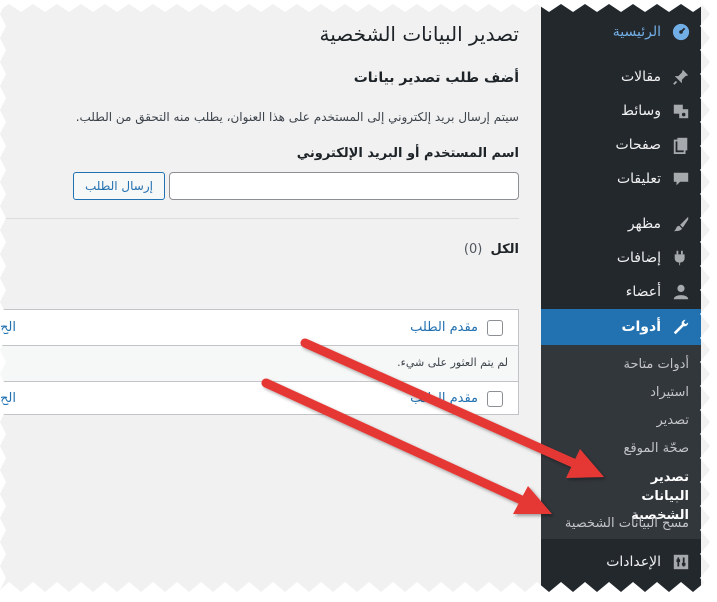 This screenshot has height=602, width=717. What do you see at coordinates (444, 327) in the screenshot?
I see `column-requester: مقدم الطلب` at bounding box center [444, 327].